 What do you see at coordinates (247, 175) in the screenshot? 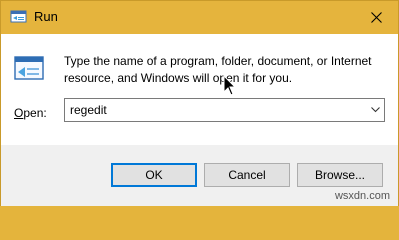
I see `cancel-button: Cancel` at bounding box center [247, 175].